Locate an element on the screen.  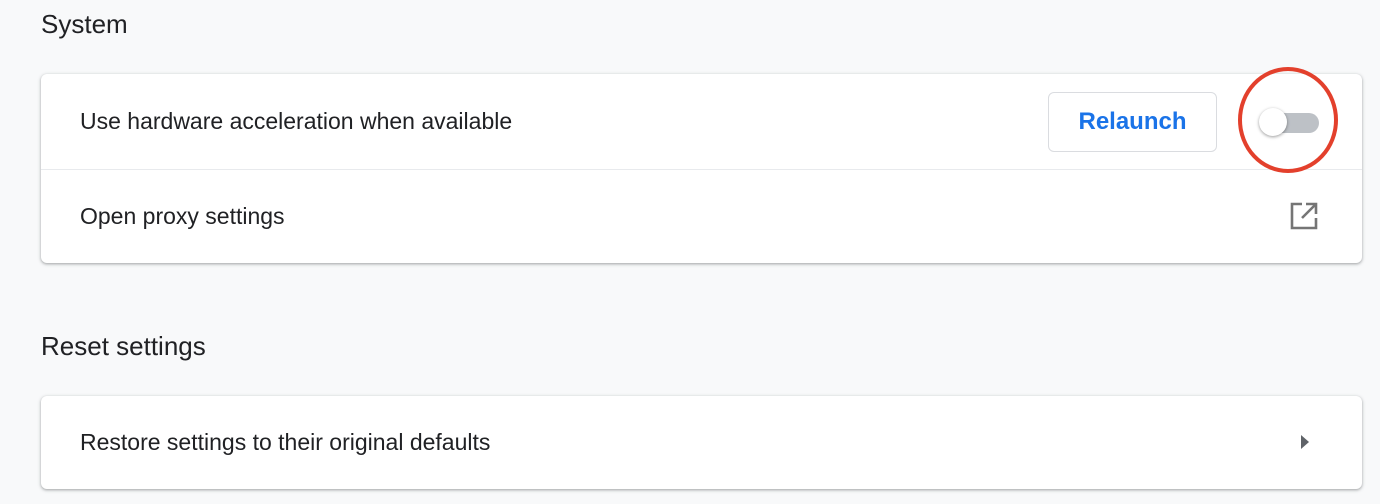
hardware-acceleration-toggle is located at coordinates (1289, 122).